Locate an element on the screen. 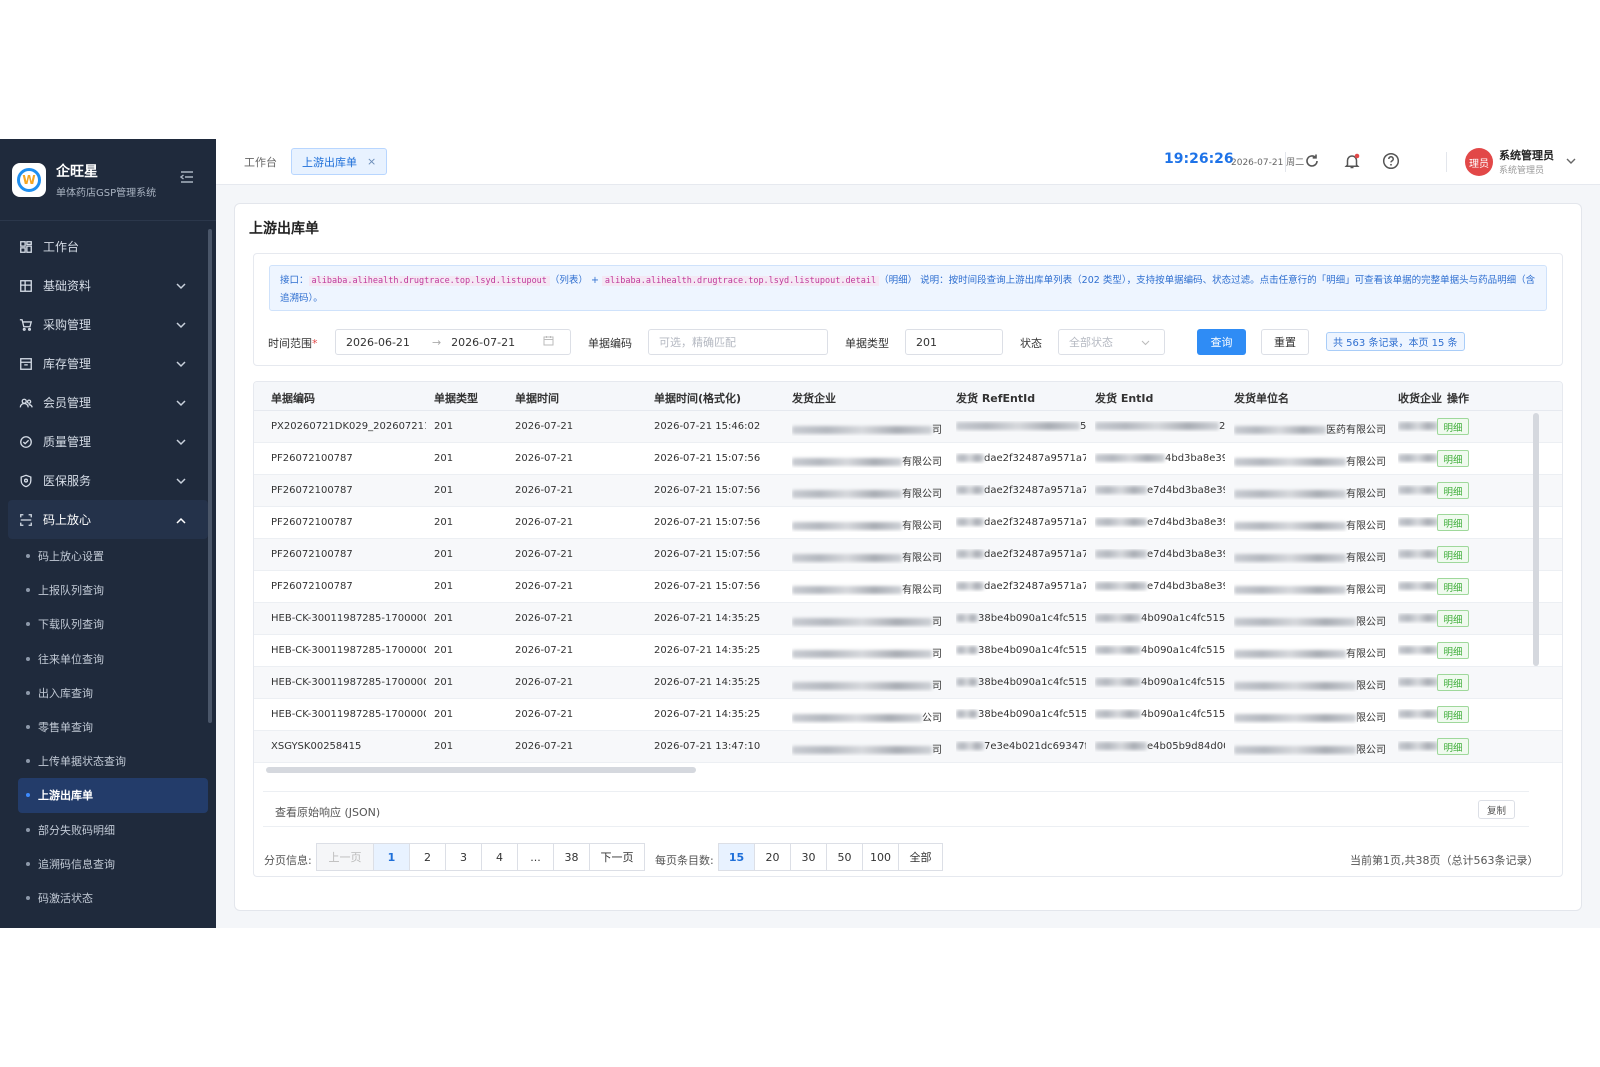 The height and width of the screenshot is (1067, 1600). sidebar-subitem: 追溯码信息查询 is located at coordinates (108, 864).